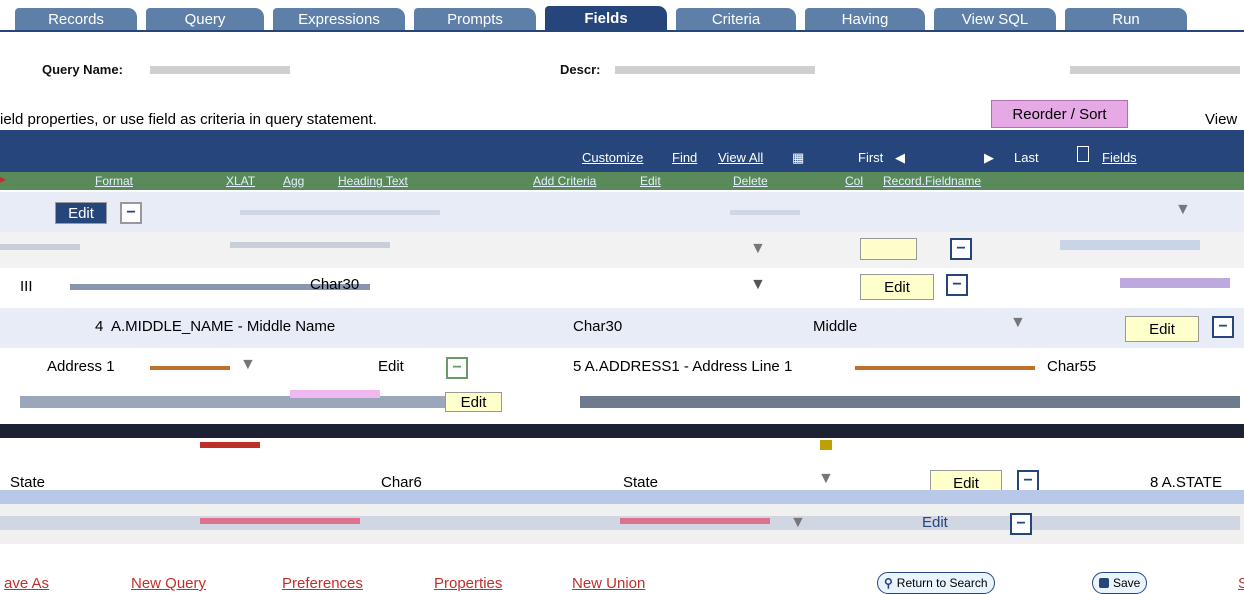 The width and height of the screenshot is (1244, 594). I want to click on reorder-label: Reorder / Sort, so click(1059, 114).